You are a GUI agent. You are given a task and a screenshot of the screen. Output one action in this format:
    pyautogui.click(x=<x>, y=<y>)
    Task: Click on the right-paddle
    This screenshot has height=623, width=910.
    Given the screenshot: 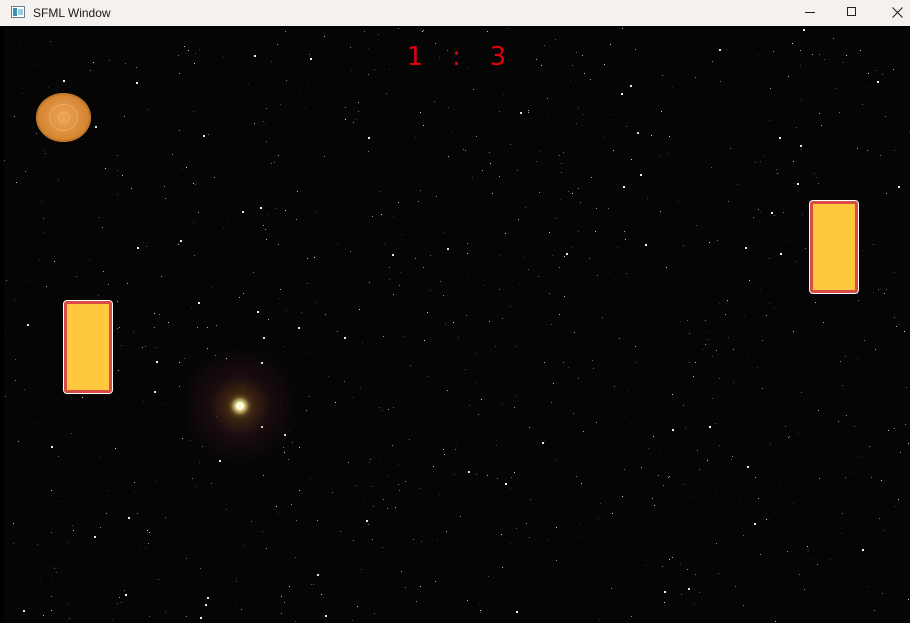 What is the action you would take?
    pyautogui.click(x=834, y=247)
    